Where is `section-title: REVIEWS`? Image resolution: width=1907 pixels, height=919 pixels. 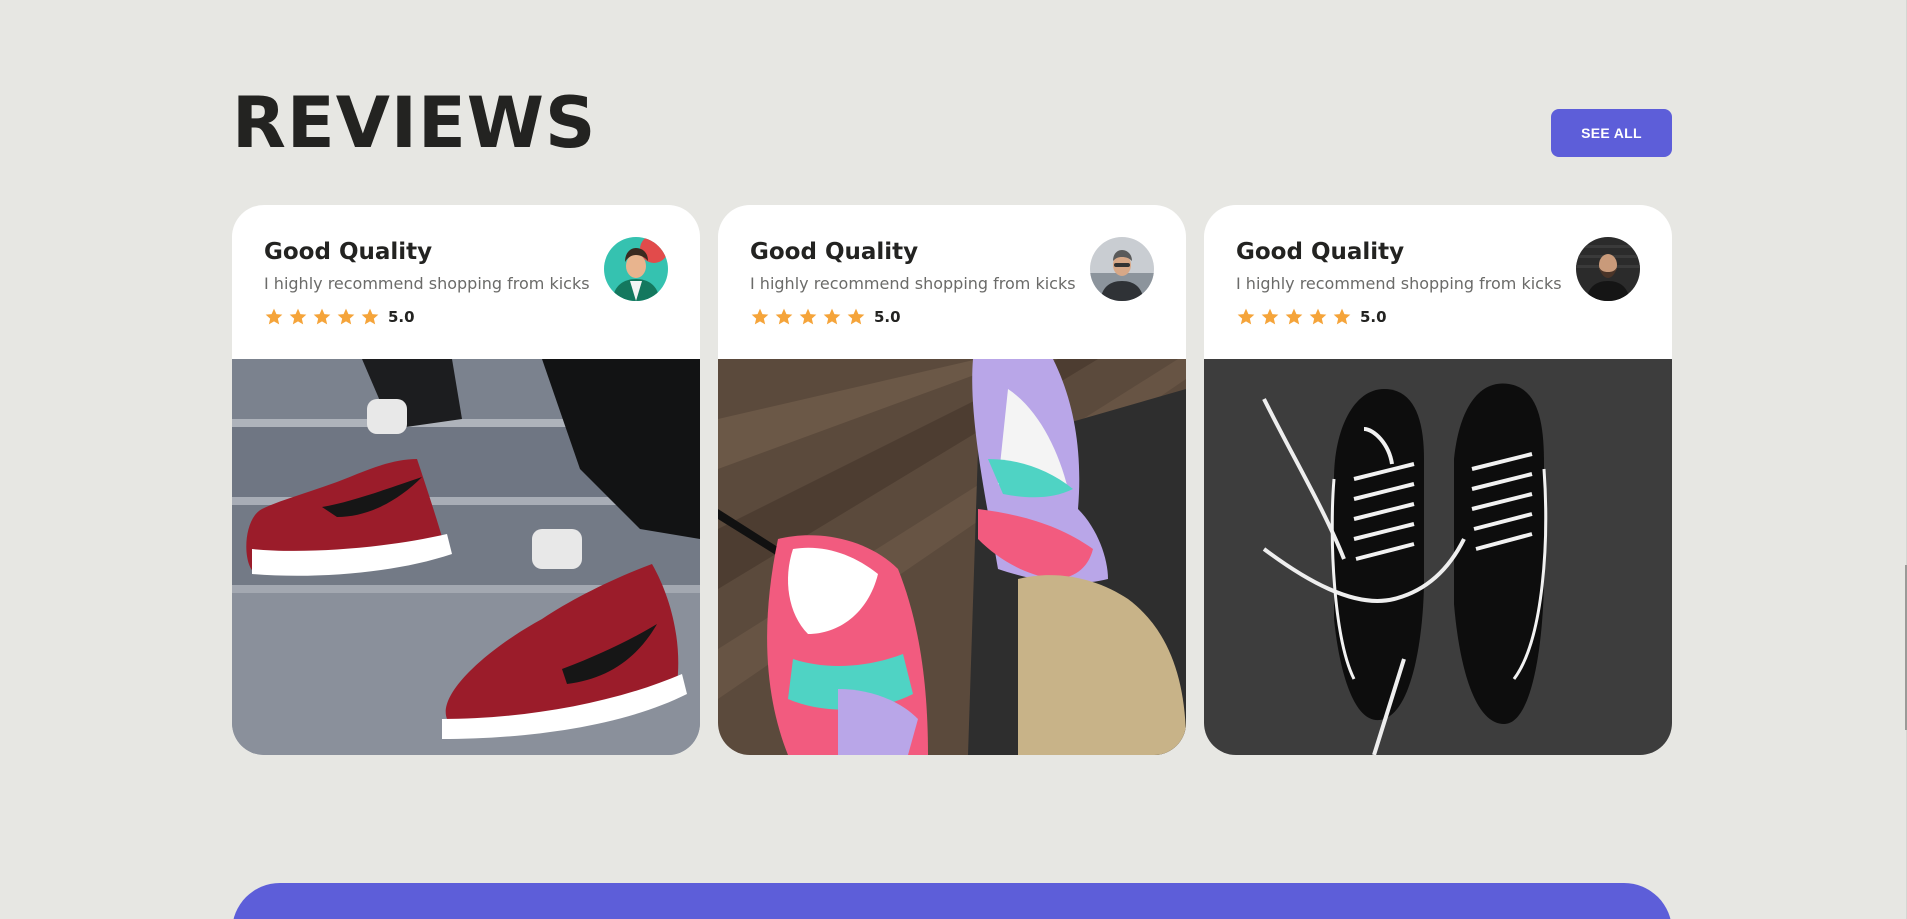 section-title: REVIEWS is located at coordinates (414, 123).